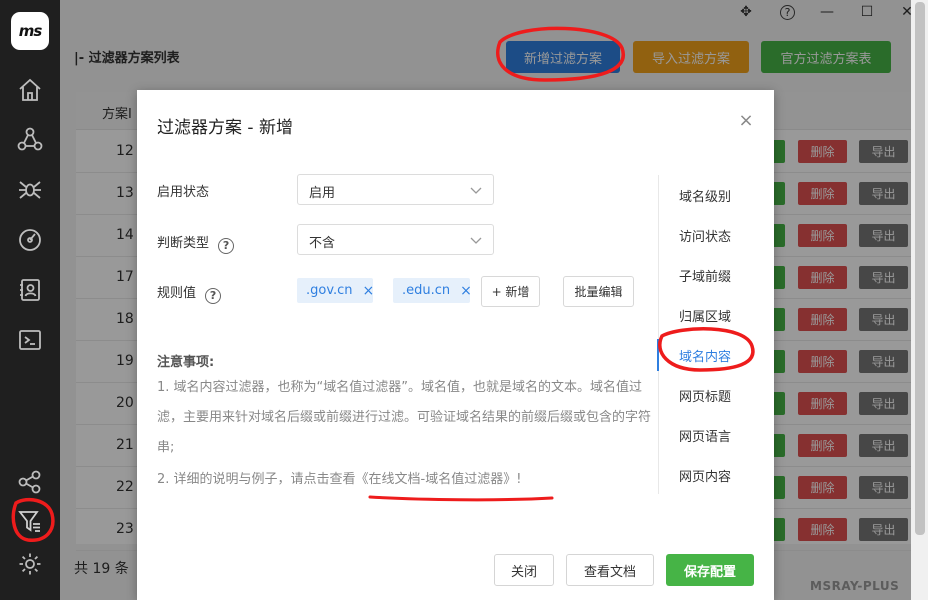  I want to click on type-label-row: 判断类型?, so click(196, 243).